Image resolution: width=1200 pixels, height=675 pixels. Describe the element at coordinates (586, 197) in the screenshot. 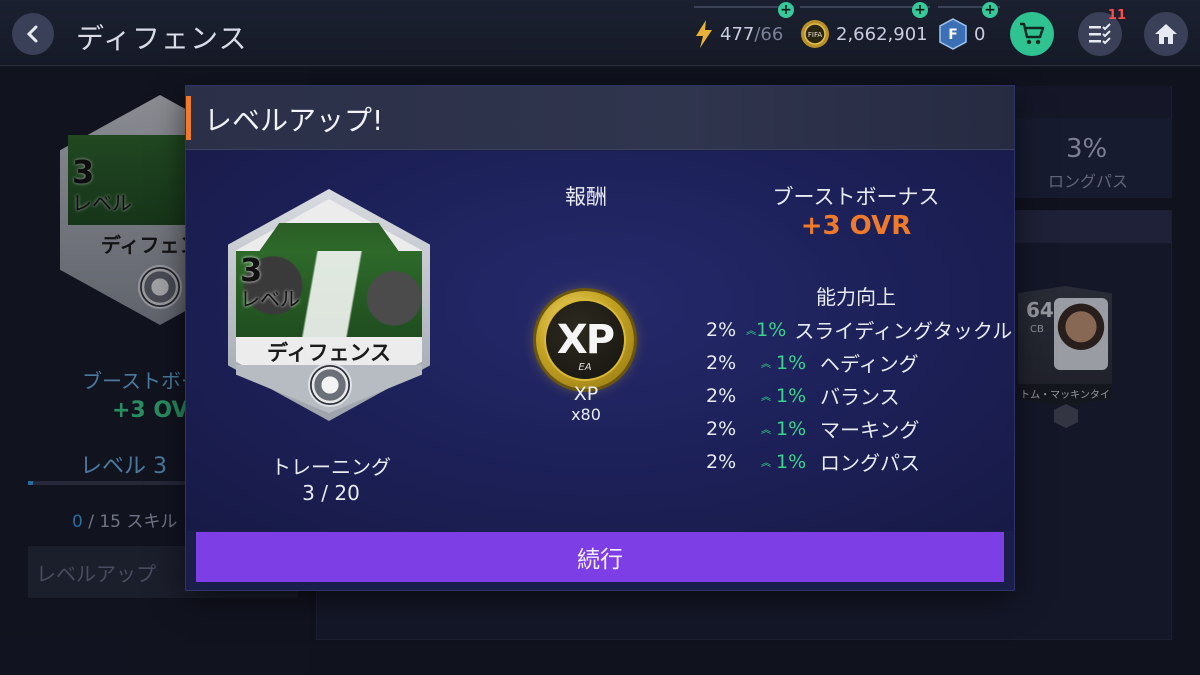

I see `reward-label: 報酬` at that location.